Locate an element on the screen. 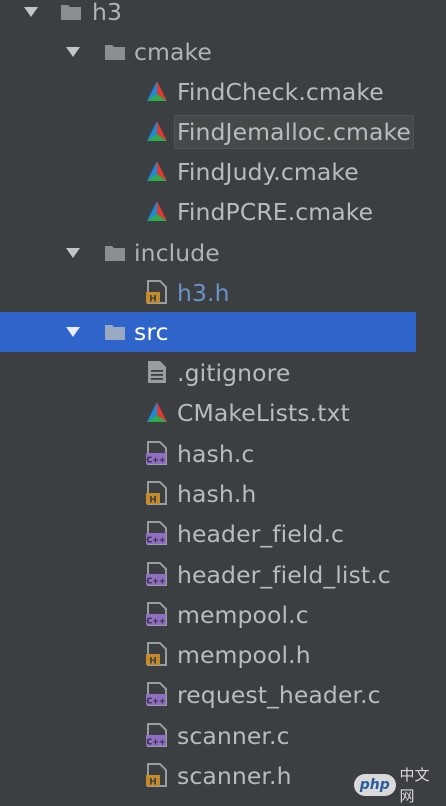 The width and height of the screenshot is (446, 806). tree-row-cmake-file: FindJudy.cmake is located at coordinates (208, 172).